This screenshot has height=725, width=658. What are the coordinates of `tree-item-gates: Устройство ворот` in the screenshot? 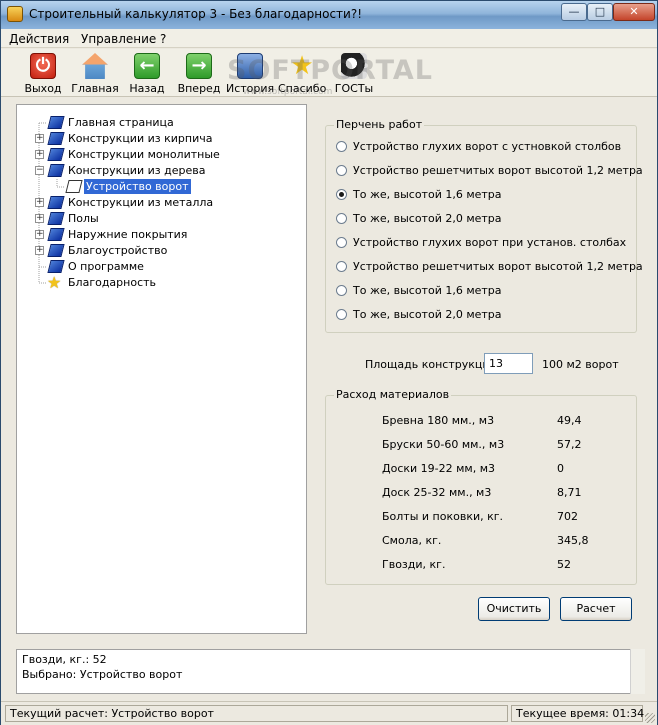 It's located at (171, 187).